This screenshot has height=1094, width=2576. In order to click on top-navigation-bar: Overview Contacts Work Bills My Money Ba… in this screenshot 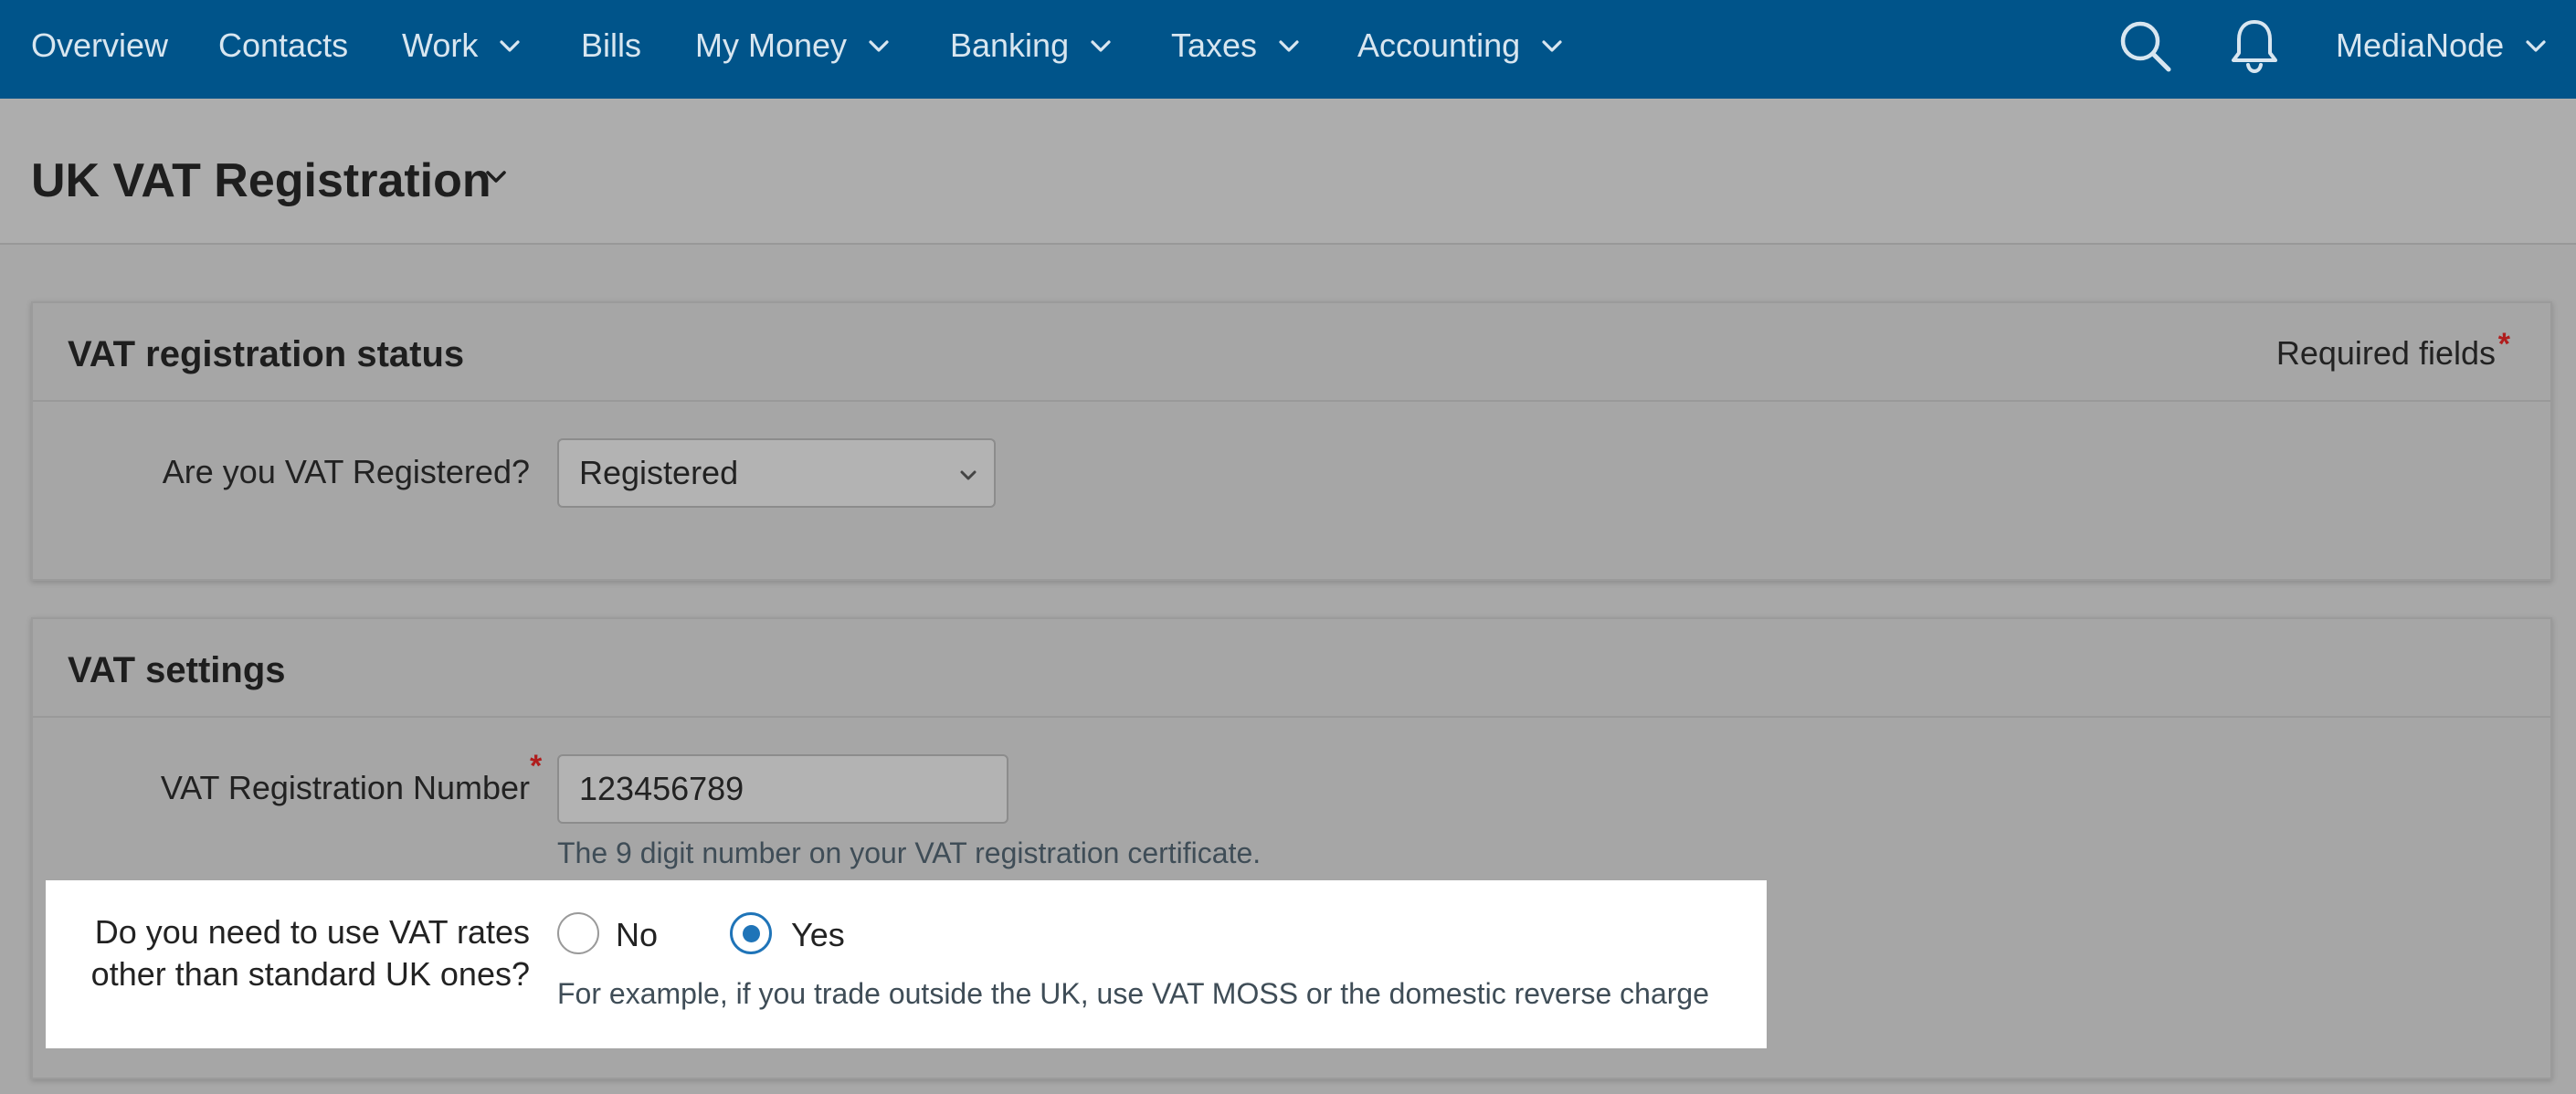, I will do `click(1288, 49)`.